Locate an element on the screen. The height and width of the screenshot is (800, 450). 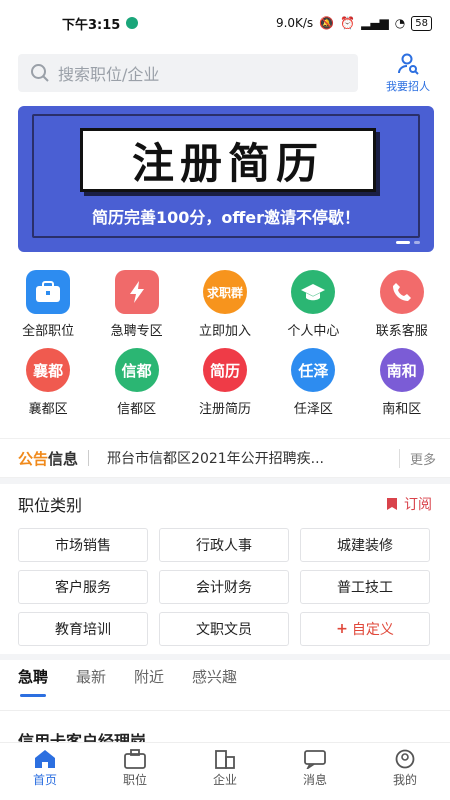
search-icon is located at coordinates (40, 73).